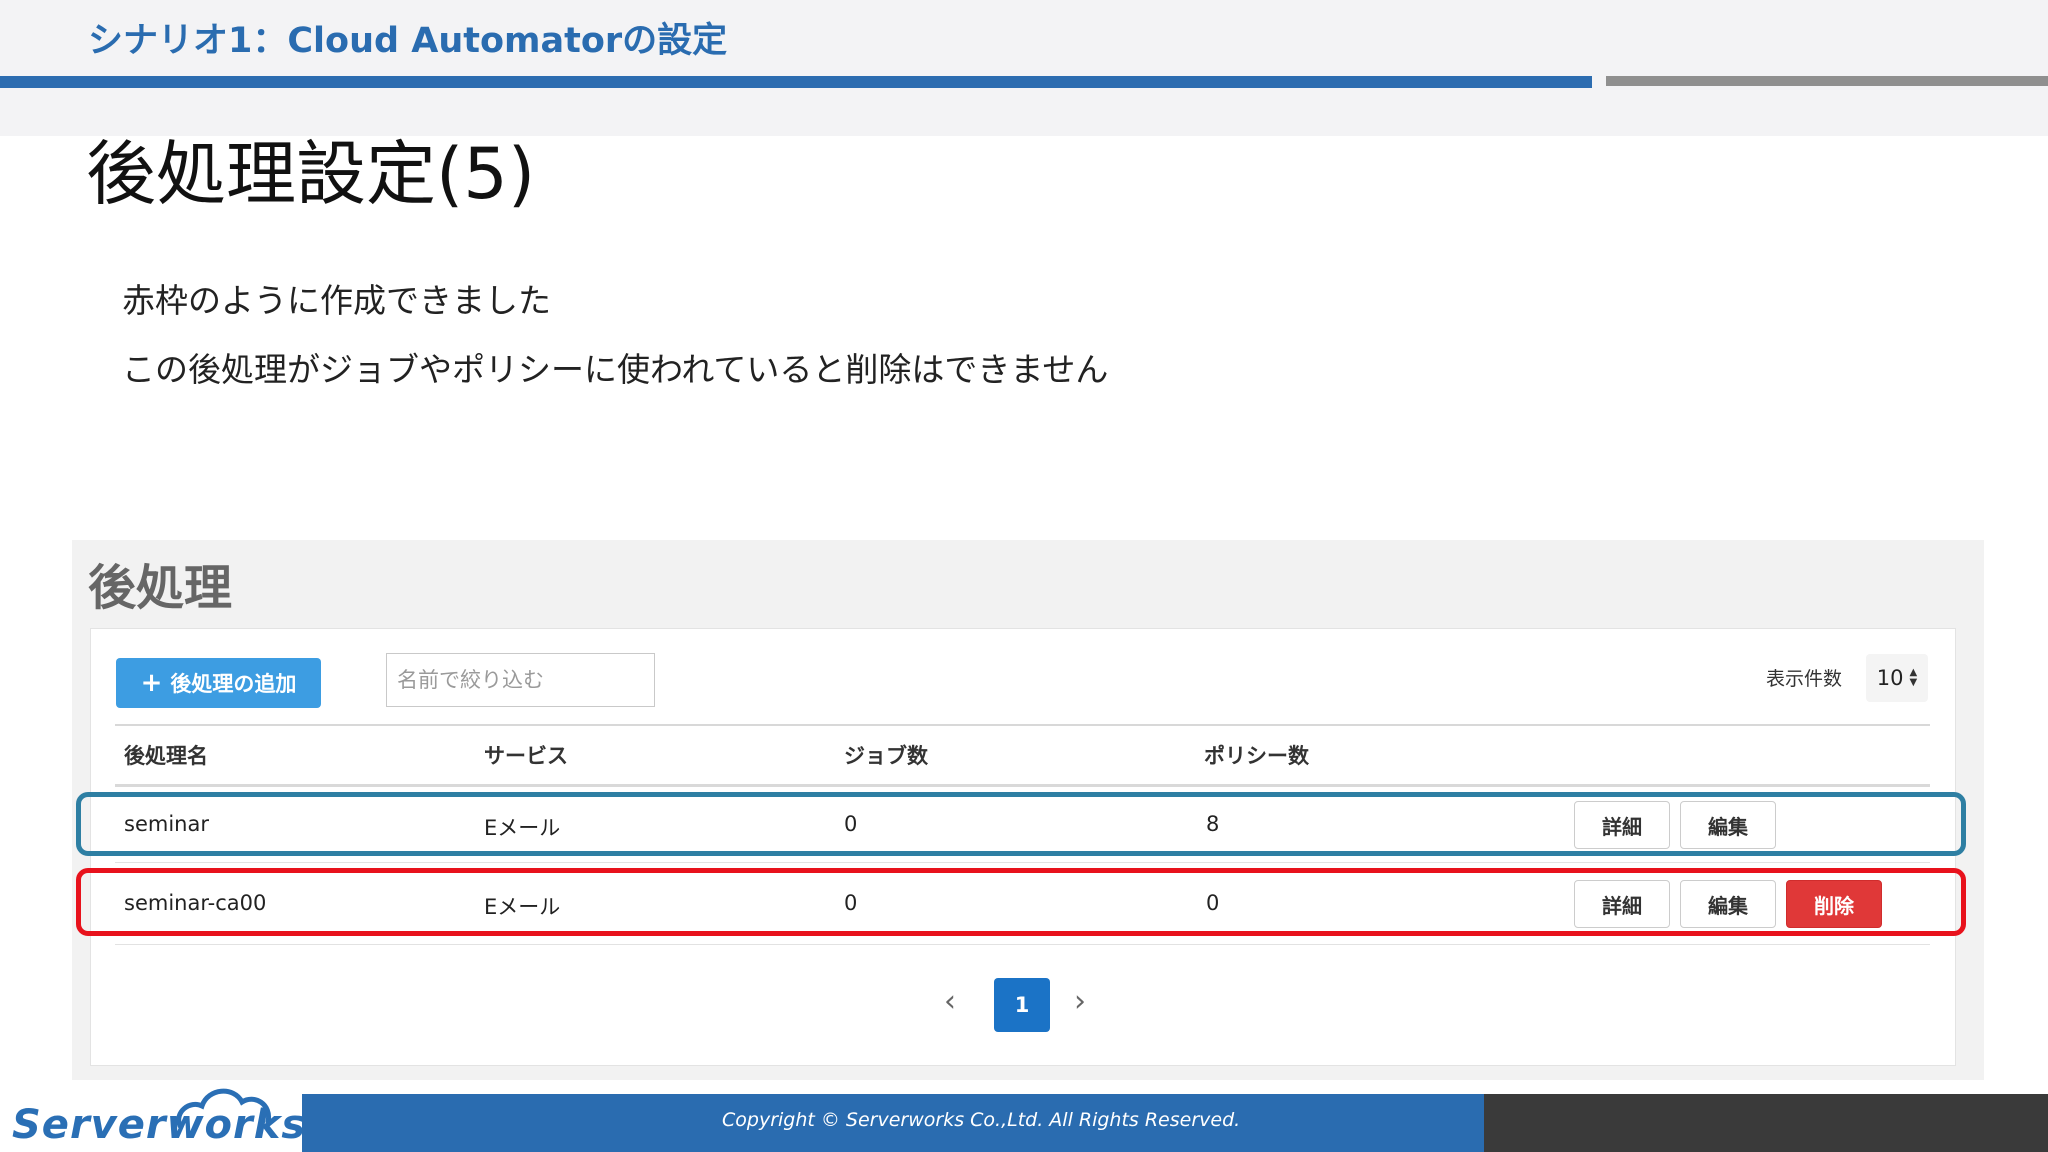 Image resolution: width=2048 pixels, height=1152 pixels. I want to click on column-header-service: サービス, so click(526, 756).